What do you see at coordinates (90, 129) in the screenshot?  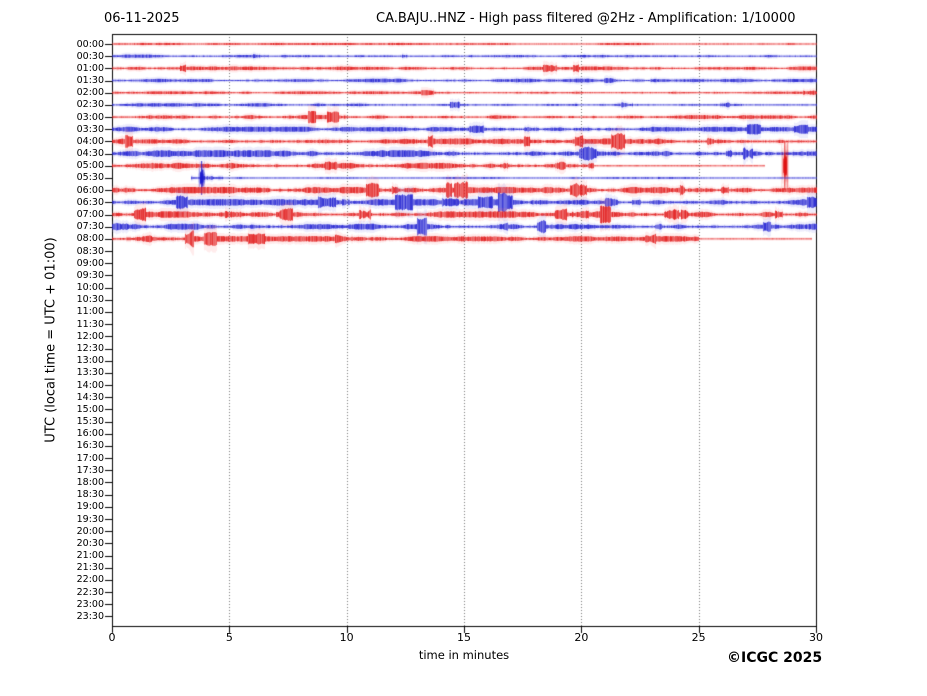 I see `y-tick-label: 03:30` at bounding box center [90, 129].